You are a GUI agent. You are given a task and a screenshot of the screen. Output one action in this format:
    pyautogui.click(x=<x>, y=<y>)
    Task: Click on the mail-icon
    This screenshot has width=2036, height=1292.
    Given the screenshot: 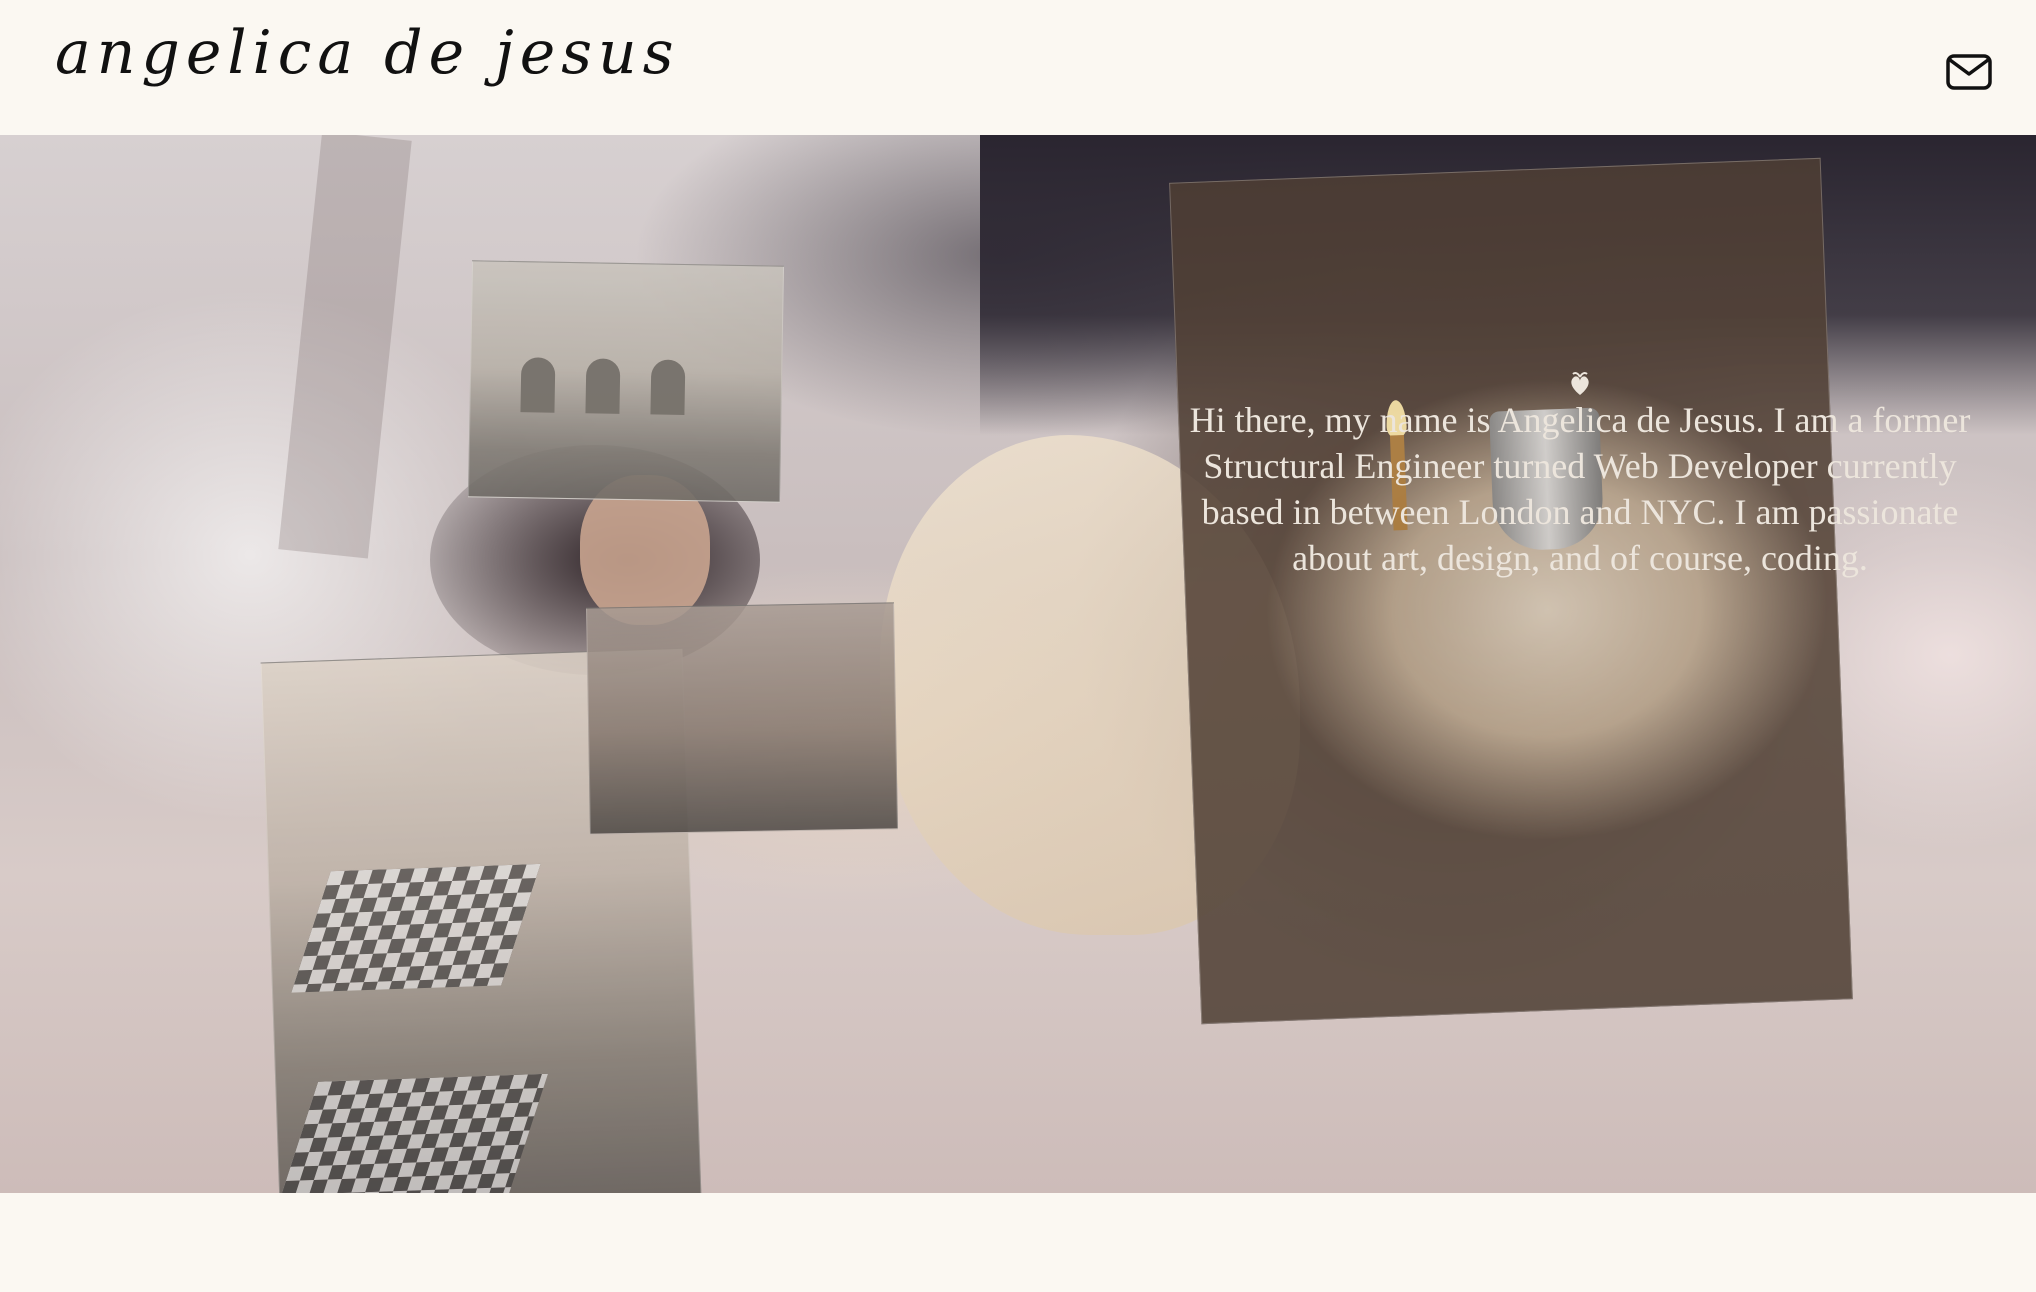 What is the action you would take?
    pyautogui.click(x=1969, y=72)
    